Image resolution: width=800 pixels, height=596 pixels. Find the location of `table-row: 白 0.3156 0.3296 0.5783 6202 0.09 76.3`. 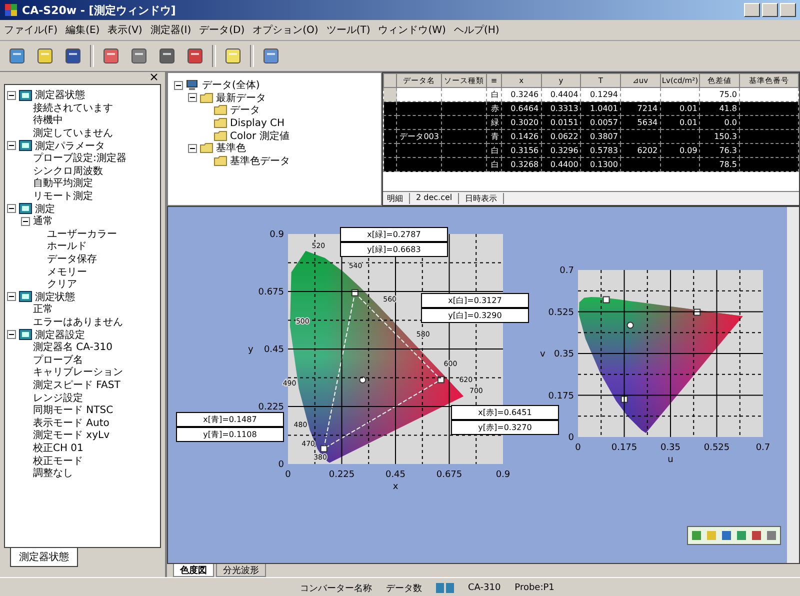

table-row: 白 0.3156 0.3296 0.5783 6202 0.09 76.3 is located at coordinates (591, 151).